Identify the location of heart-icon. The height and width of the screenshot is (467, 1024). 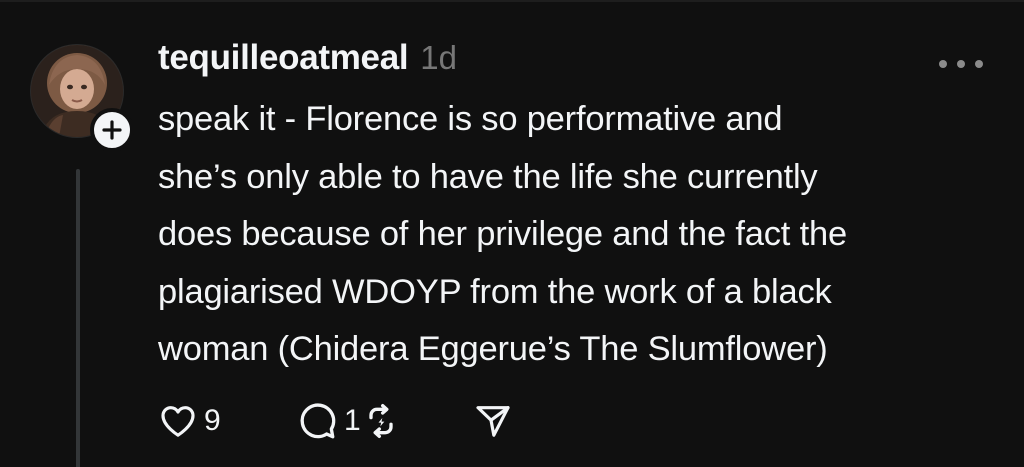
(178, 421).